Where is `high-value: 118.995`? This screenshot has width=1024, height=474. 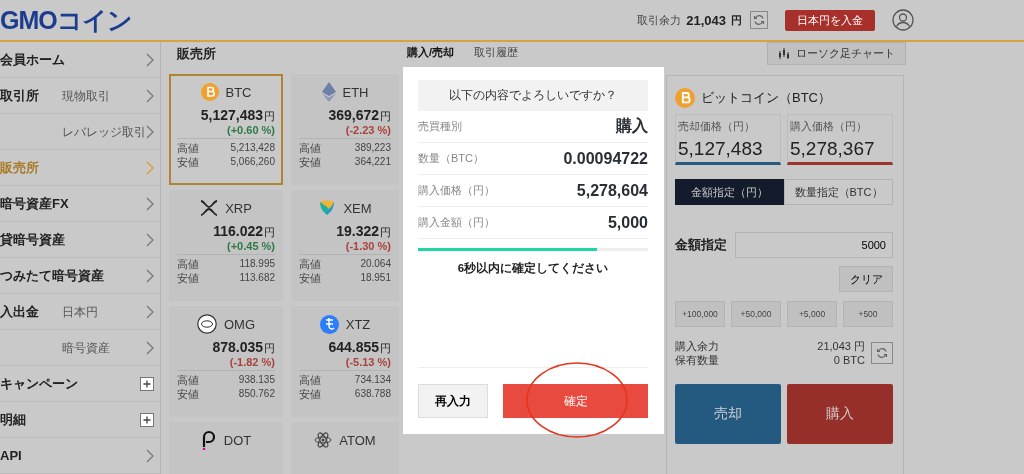 high-value: 118.995 is located at coordinates (257, 264).